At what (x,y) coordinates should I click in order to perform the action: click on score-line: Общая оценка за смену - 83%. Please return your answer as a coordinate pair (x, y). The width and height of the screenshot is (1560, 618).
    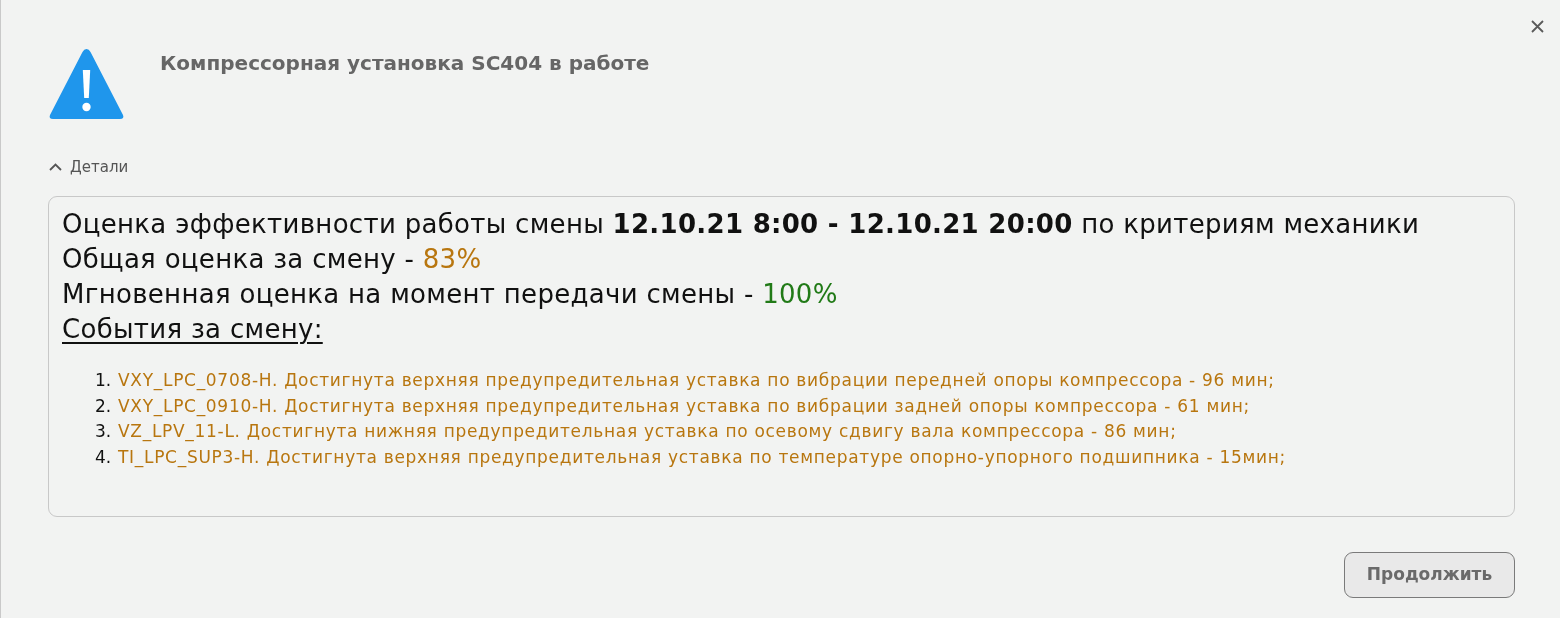
    Looking at the image, I should click on (272, 259).